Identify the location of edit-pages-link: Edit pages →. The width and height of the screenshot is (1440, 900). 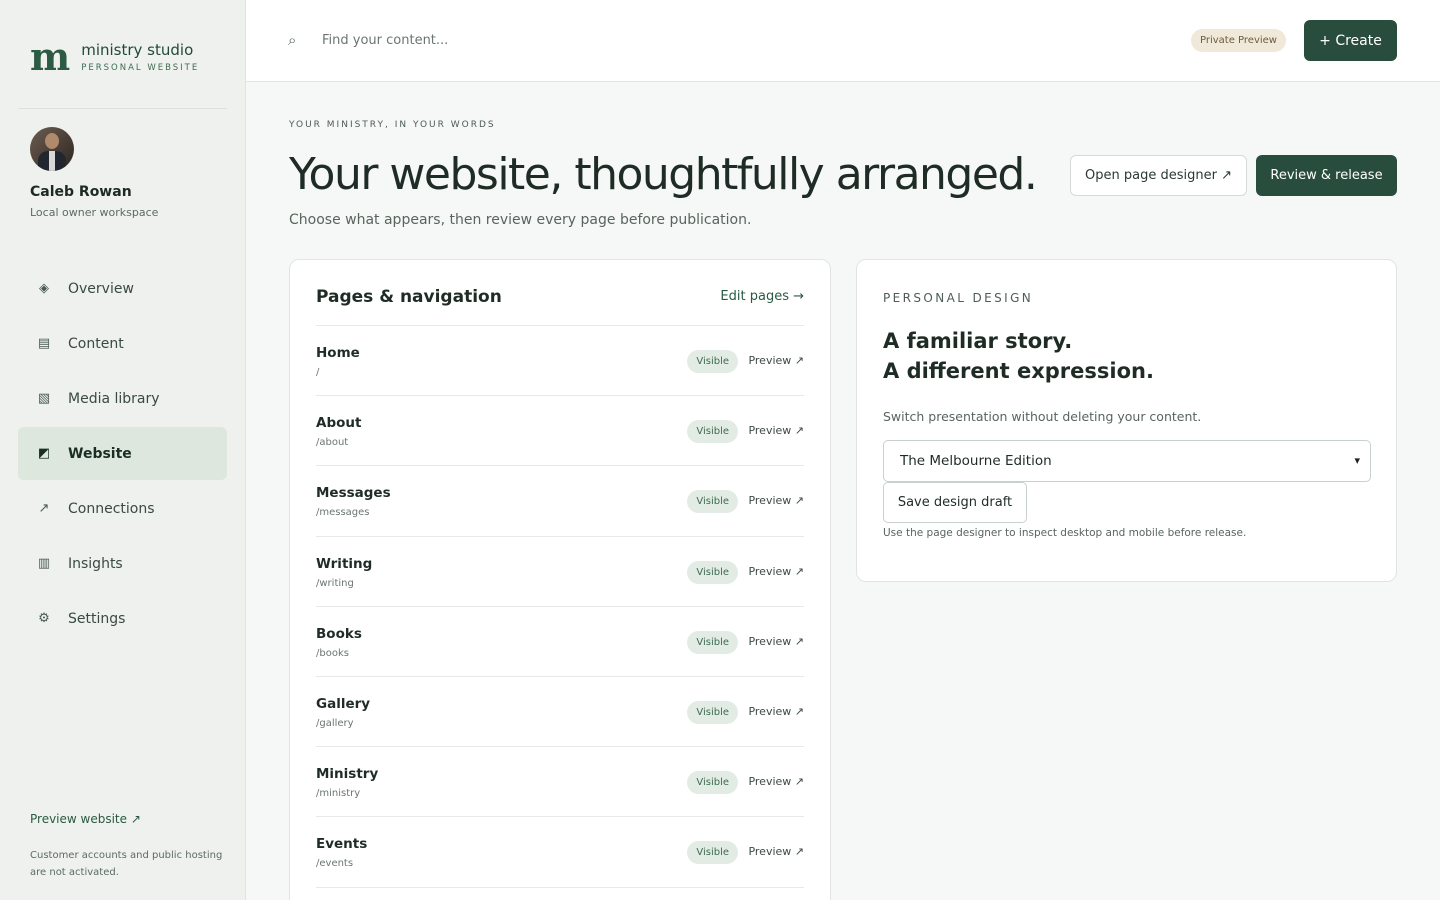
(762, 296).